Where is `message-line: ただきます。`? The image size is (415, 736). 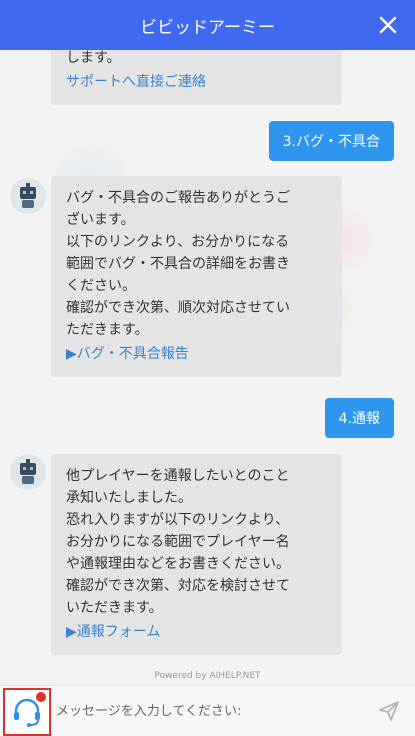 message-line: ただきます。 is located at coordinates (107, 330).